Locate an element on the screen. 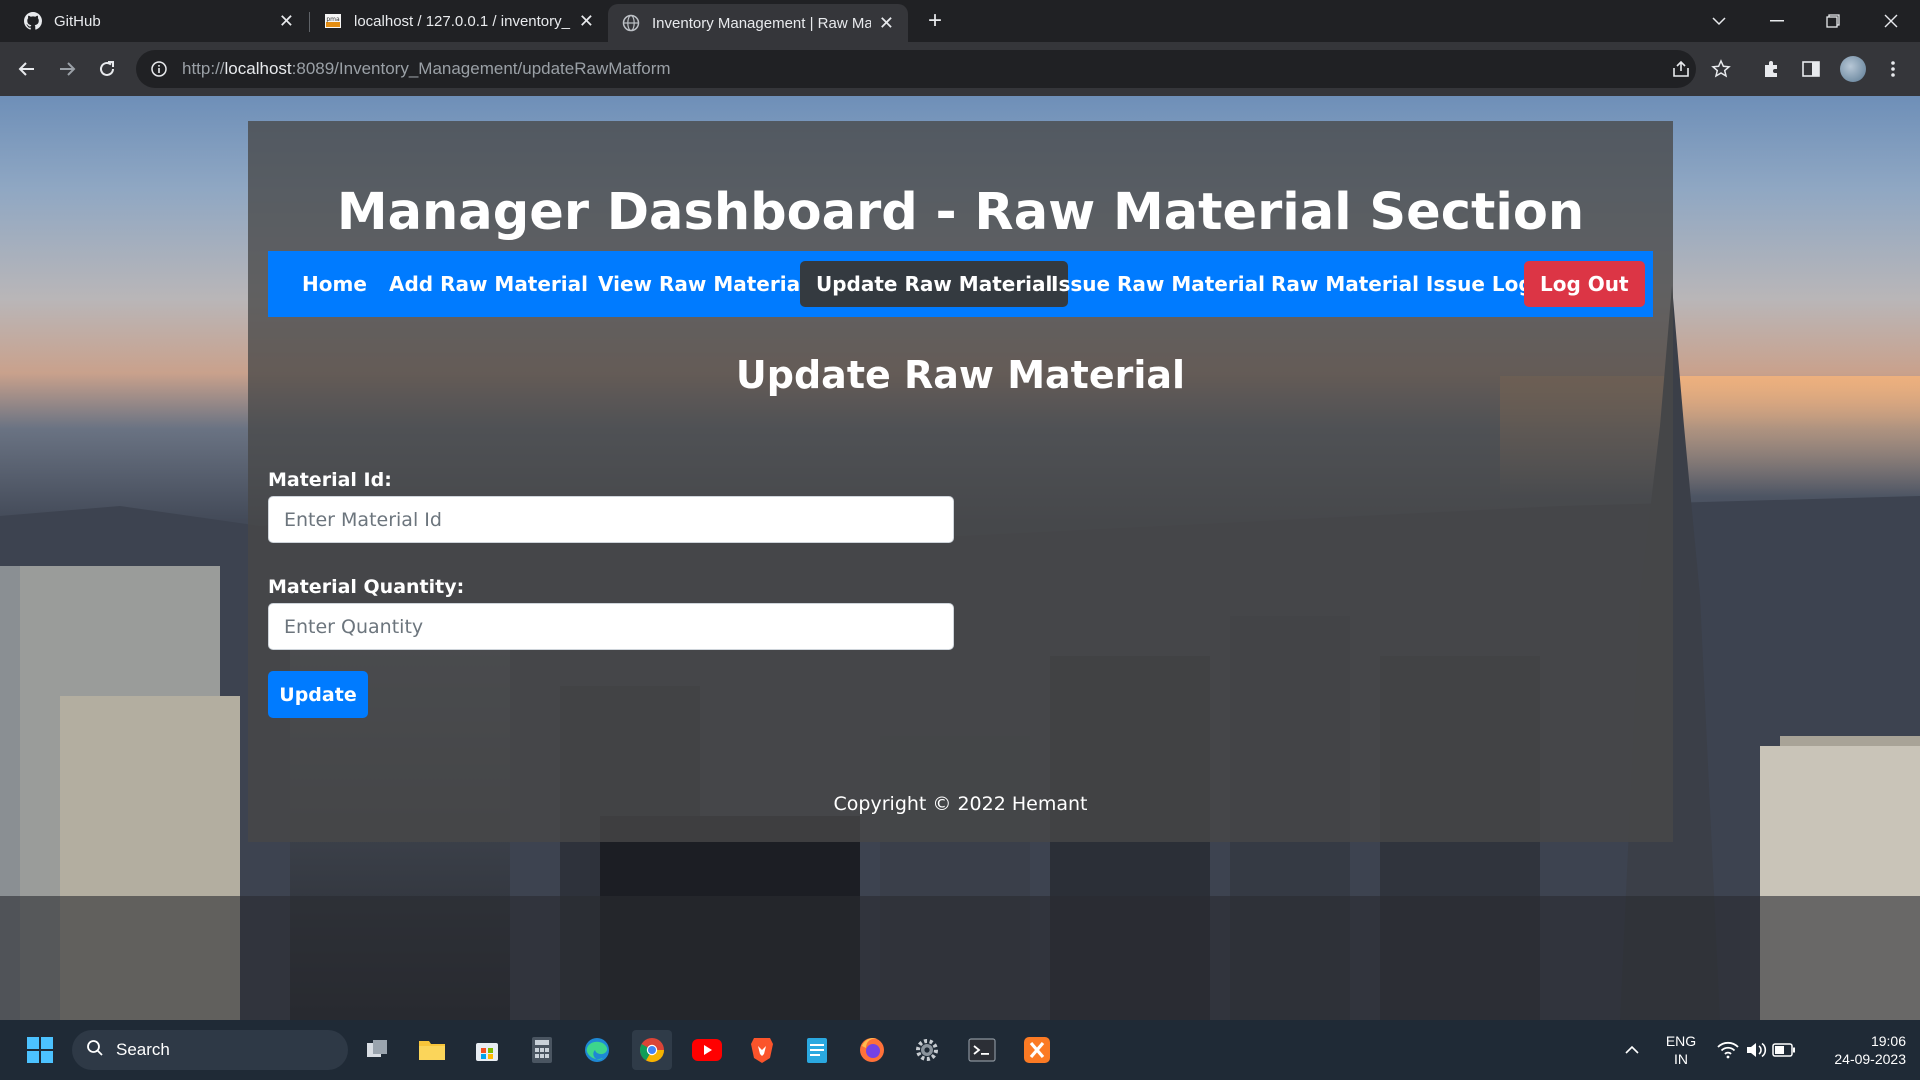  region-code: IN is located at coordinates (1681, 1059).